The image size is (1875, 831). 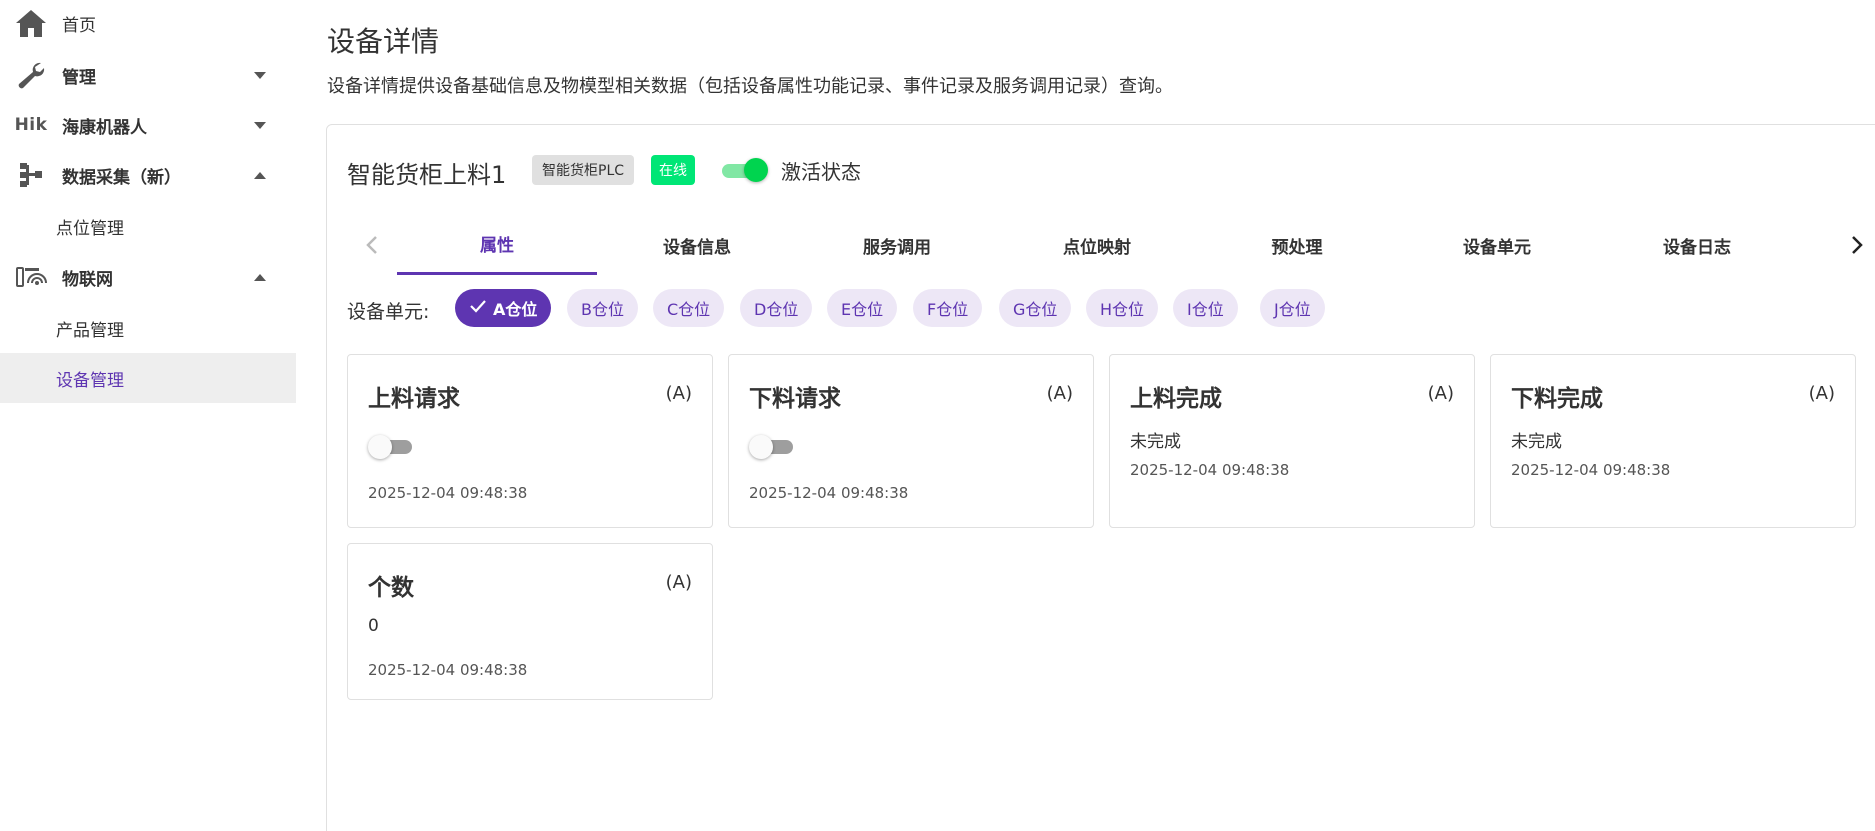 What do you see at coordinates (148, 378) in the screenshot?
I see `sidebar-subitem-device-management: 设备管理` at bounding box center [148, 378].